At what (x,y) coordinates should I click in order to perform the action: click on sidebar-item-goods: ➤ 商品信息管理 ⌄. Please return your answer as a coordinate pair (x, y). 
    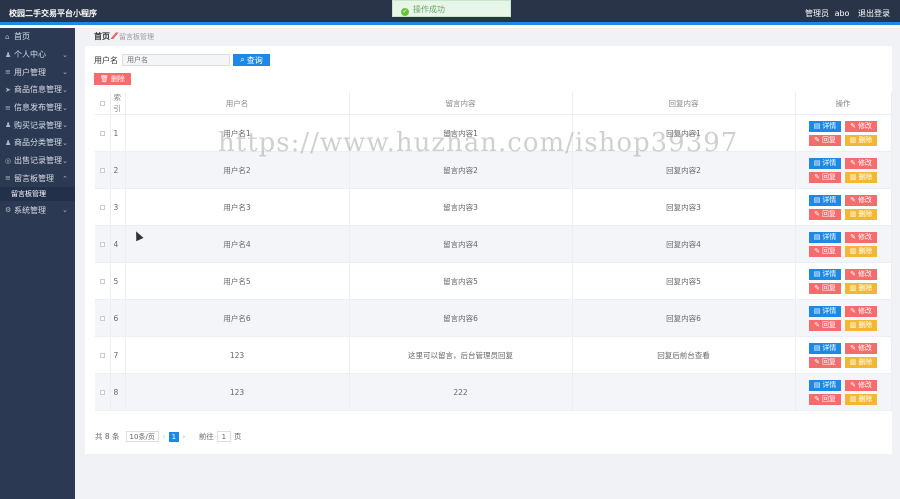
    Looking at the image, I should click on (37, 90).